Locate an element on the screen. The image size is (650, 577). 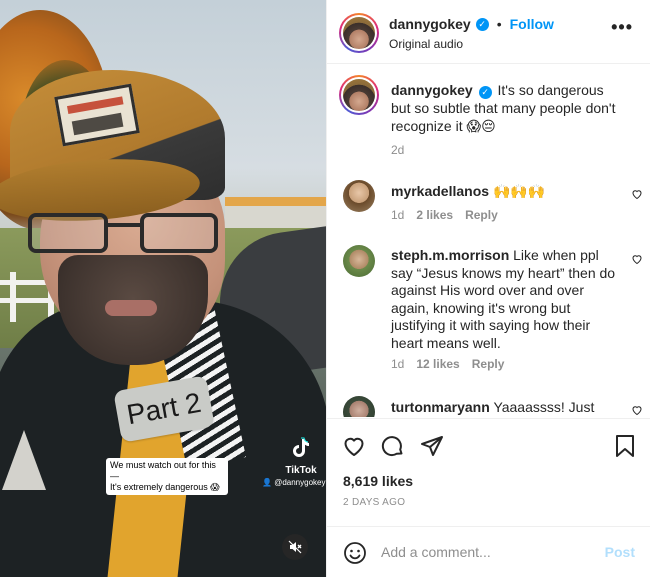
save-button is located at coordinates (625, 446).